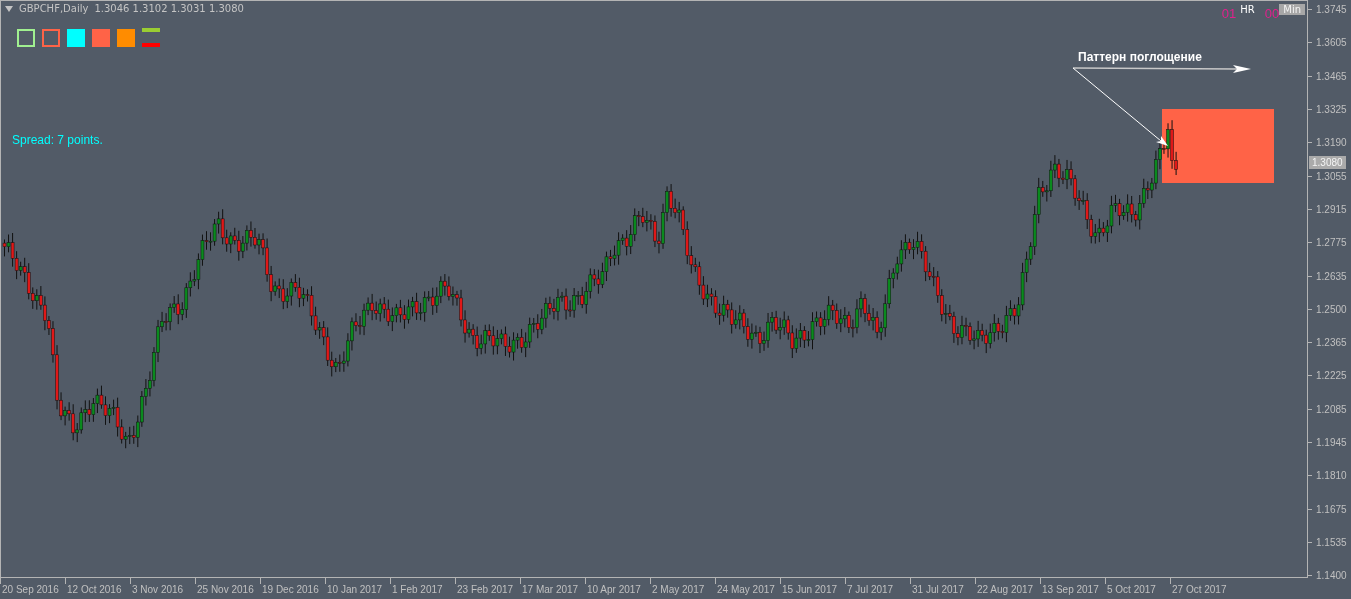  What do you see at coordinates (1331, 176) in the screenshot?
I see `price-label: 1.3055` at bounding box center [1331, 176].